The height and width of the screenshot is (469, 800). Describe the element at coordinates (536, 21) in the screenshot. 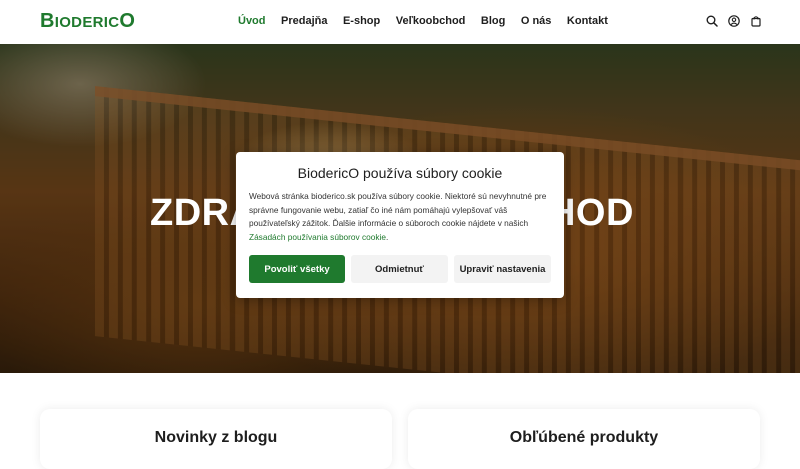

I see `nav-item-o-nas: O nás` at that location.